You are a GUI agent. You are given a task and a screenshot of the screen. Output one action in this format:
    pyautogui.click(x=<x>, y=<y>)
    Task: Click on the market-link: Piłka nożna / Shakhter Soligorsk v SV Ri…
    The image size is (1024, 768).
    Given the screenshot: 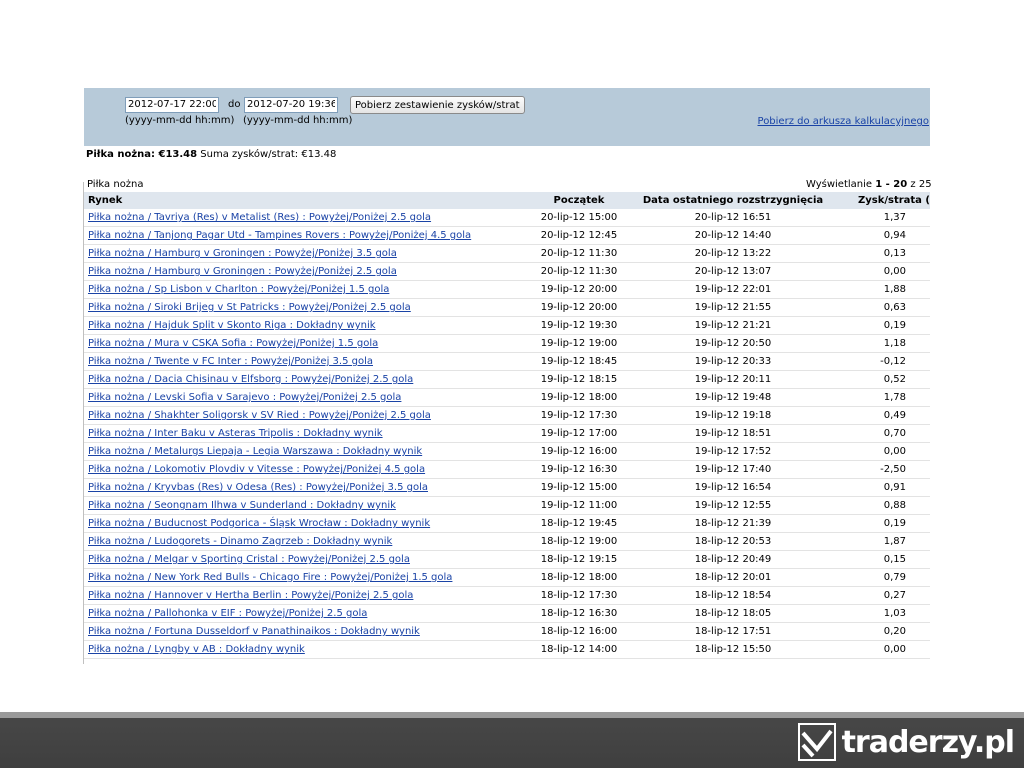 What is the action you would take?
    pyautogui.click(x=259, y=415)
    